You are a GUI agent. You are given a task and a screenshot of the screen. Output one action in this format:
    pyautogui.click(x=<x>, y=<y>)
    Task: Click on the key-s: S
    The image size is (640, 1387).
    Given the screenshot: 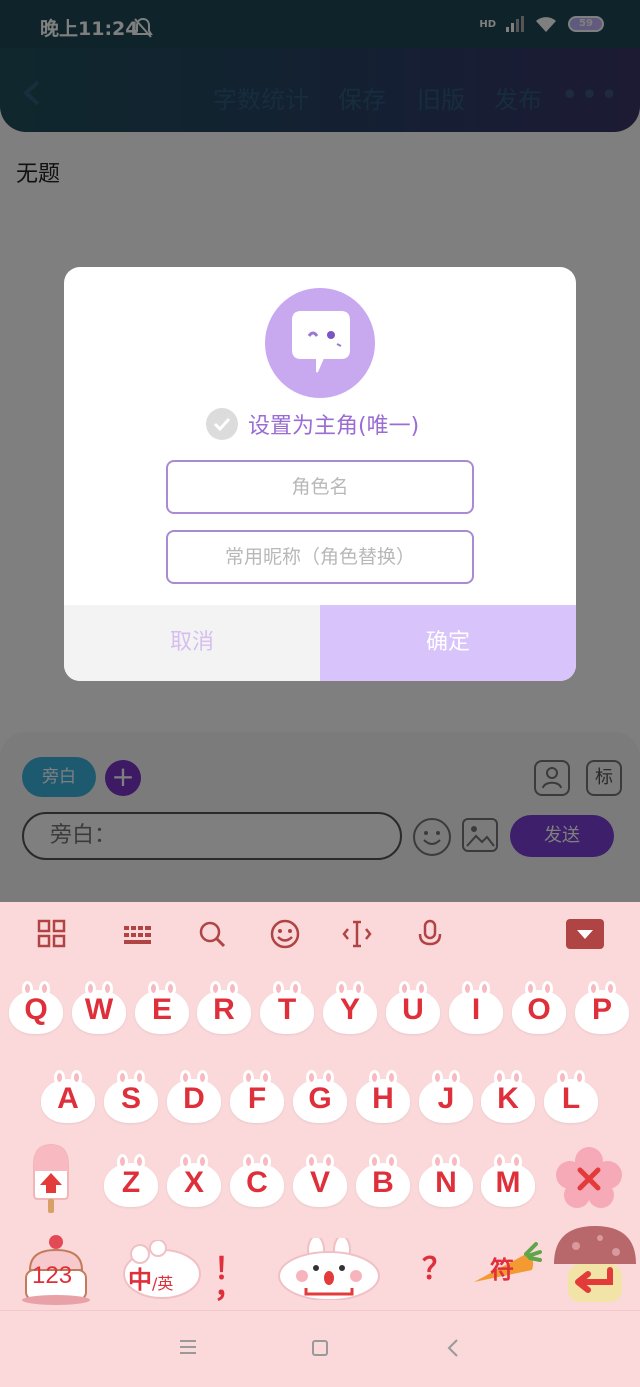 What is the action you would take?
    pyautogui.click(x=131, y=1097)
    